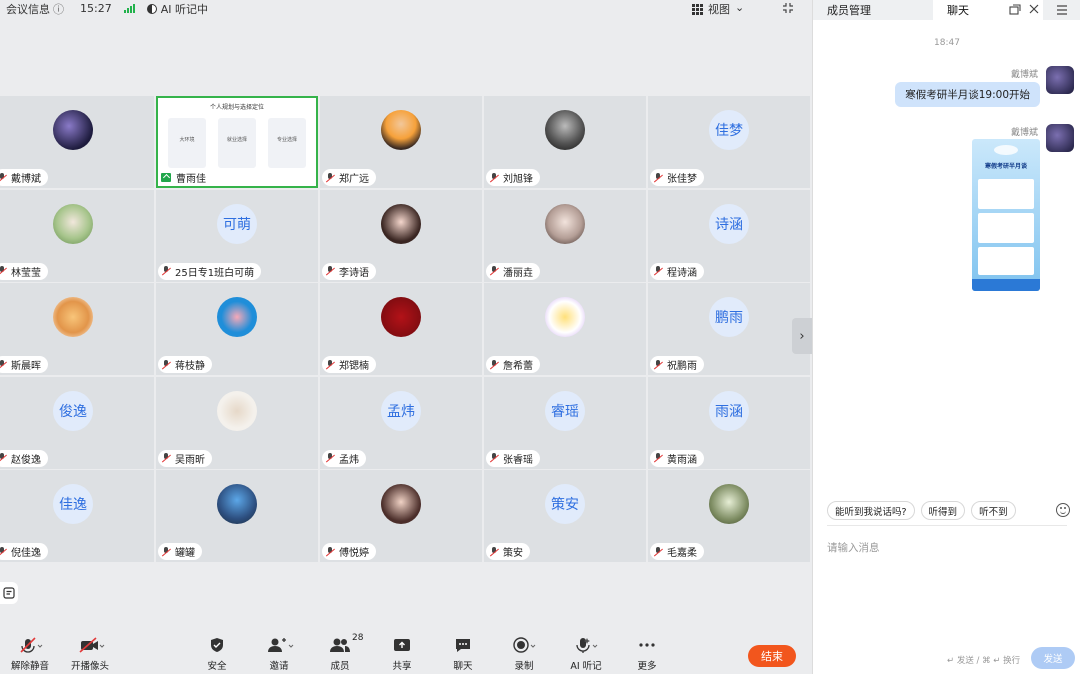  What do you see at coordinates (871, 510) in the screenshot?
I see `quick-reply-button: 能听到我说话吗?` at bounding box center [871, 510].